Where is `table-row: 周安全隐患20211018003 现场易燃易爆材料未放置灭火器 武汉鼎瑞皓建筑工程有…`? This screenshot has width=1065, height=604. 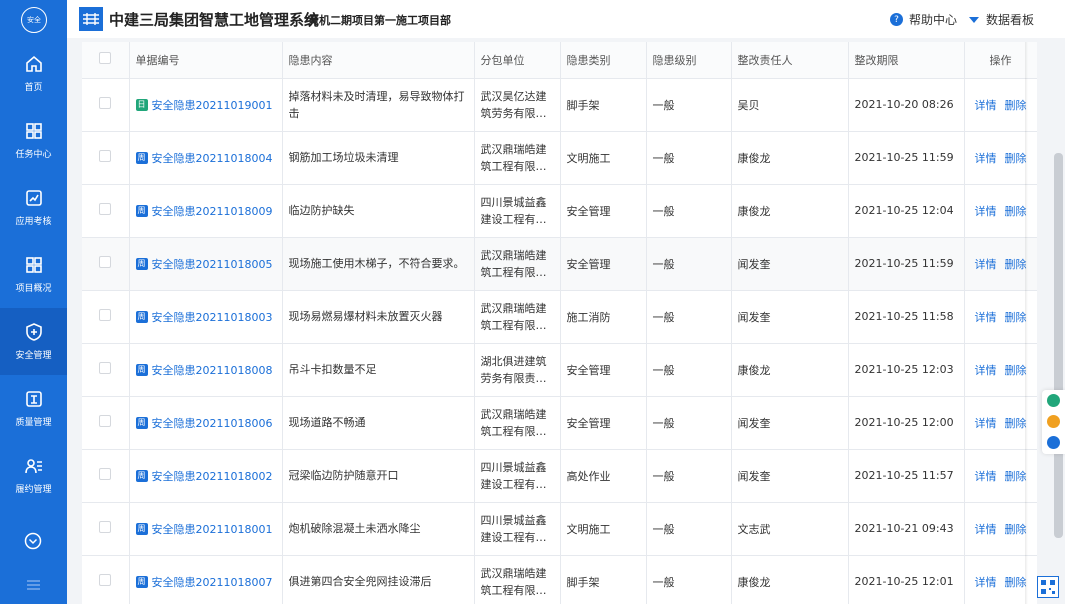
table-row: 周安全隐患20211018003 现场易燃易爆材料未放置灭火器 武汉鼎瑞皓建筑工程有… is located at coordinates (559, 317).